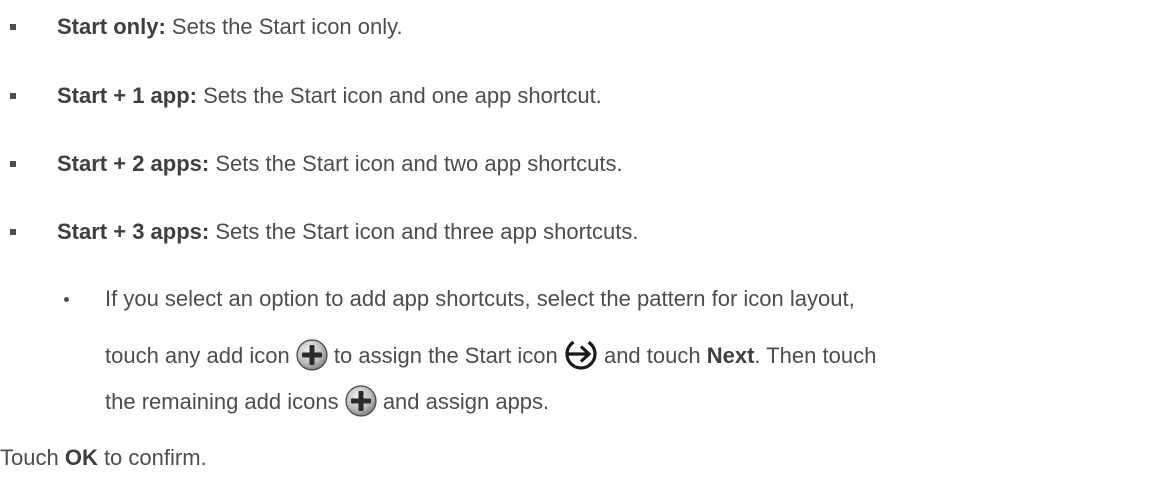  Describe the element at coordinates (225, 401) in the screenshot. I see `sub-bullet-text: the remaining add icons` at that location.